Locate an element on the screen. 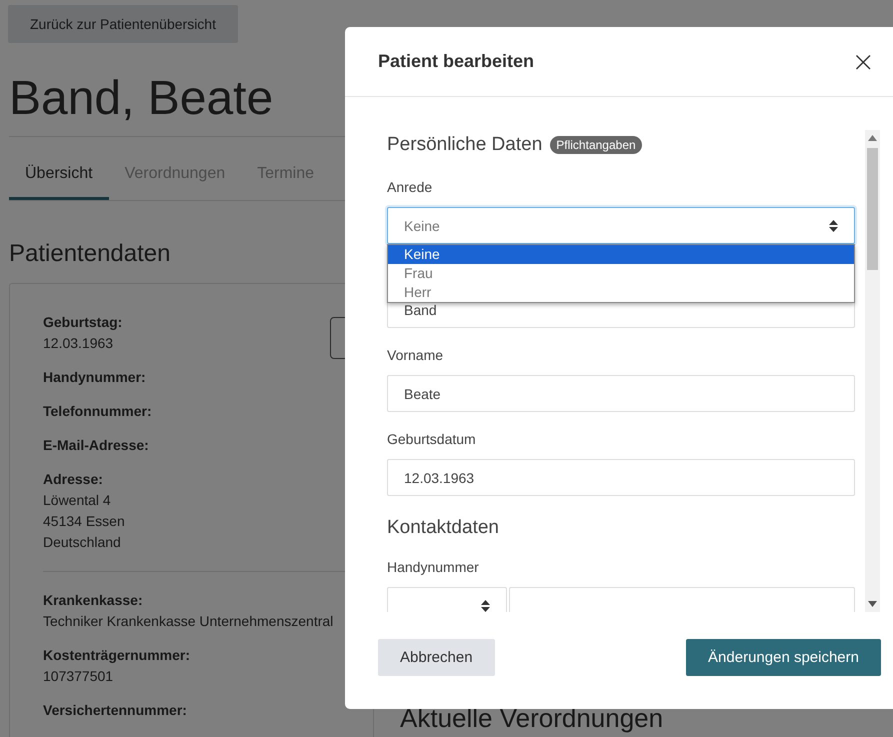 The image size is (893, 737). detail-value: Techniker Krankenkasse Unternehmenszentral is located at coordinates (188, 621).